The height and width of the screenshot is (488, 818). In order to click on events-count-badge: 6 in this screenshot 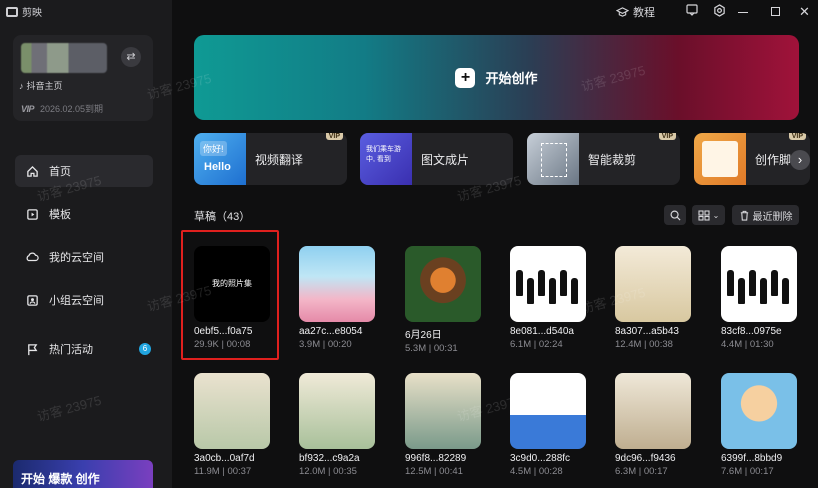, I will do `click(145, 349)`.